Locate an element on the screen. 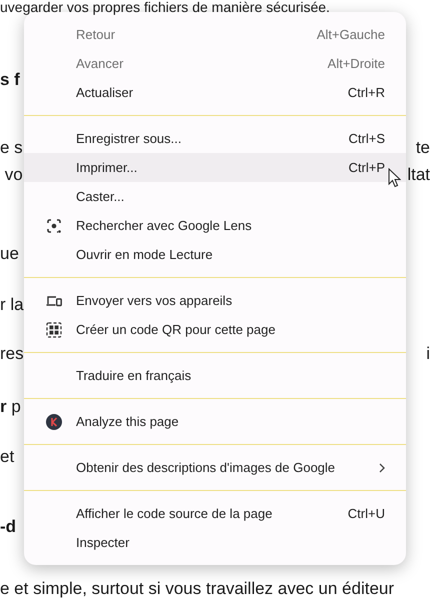 Image resolution: width=430 pixels, height=600 pixels. shortcut-text: Alt+Droite is located at coordinates (356, 63).